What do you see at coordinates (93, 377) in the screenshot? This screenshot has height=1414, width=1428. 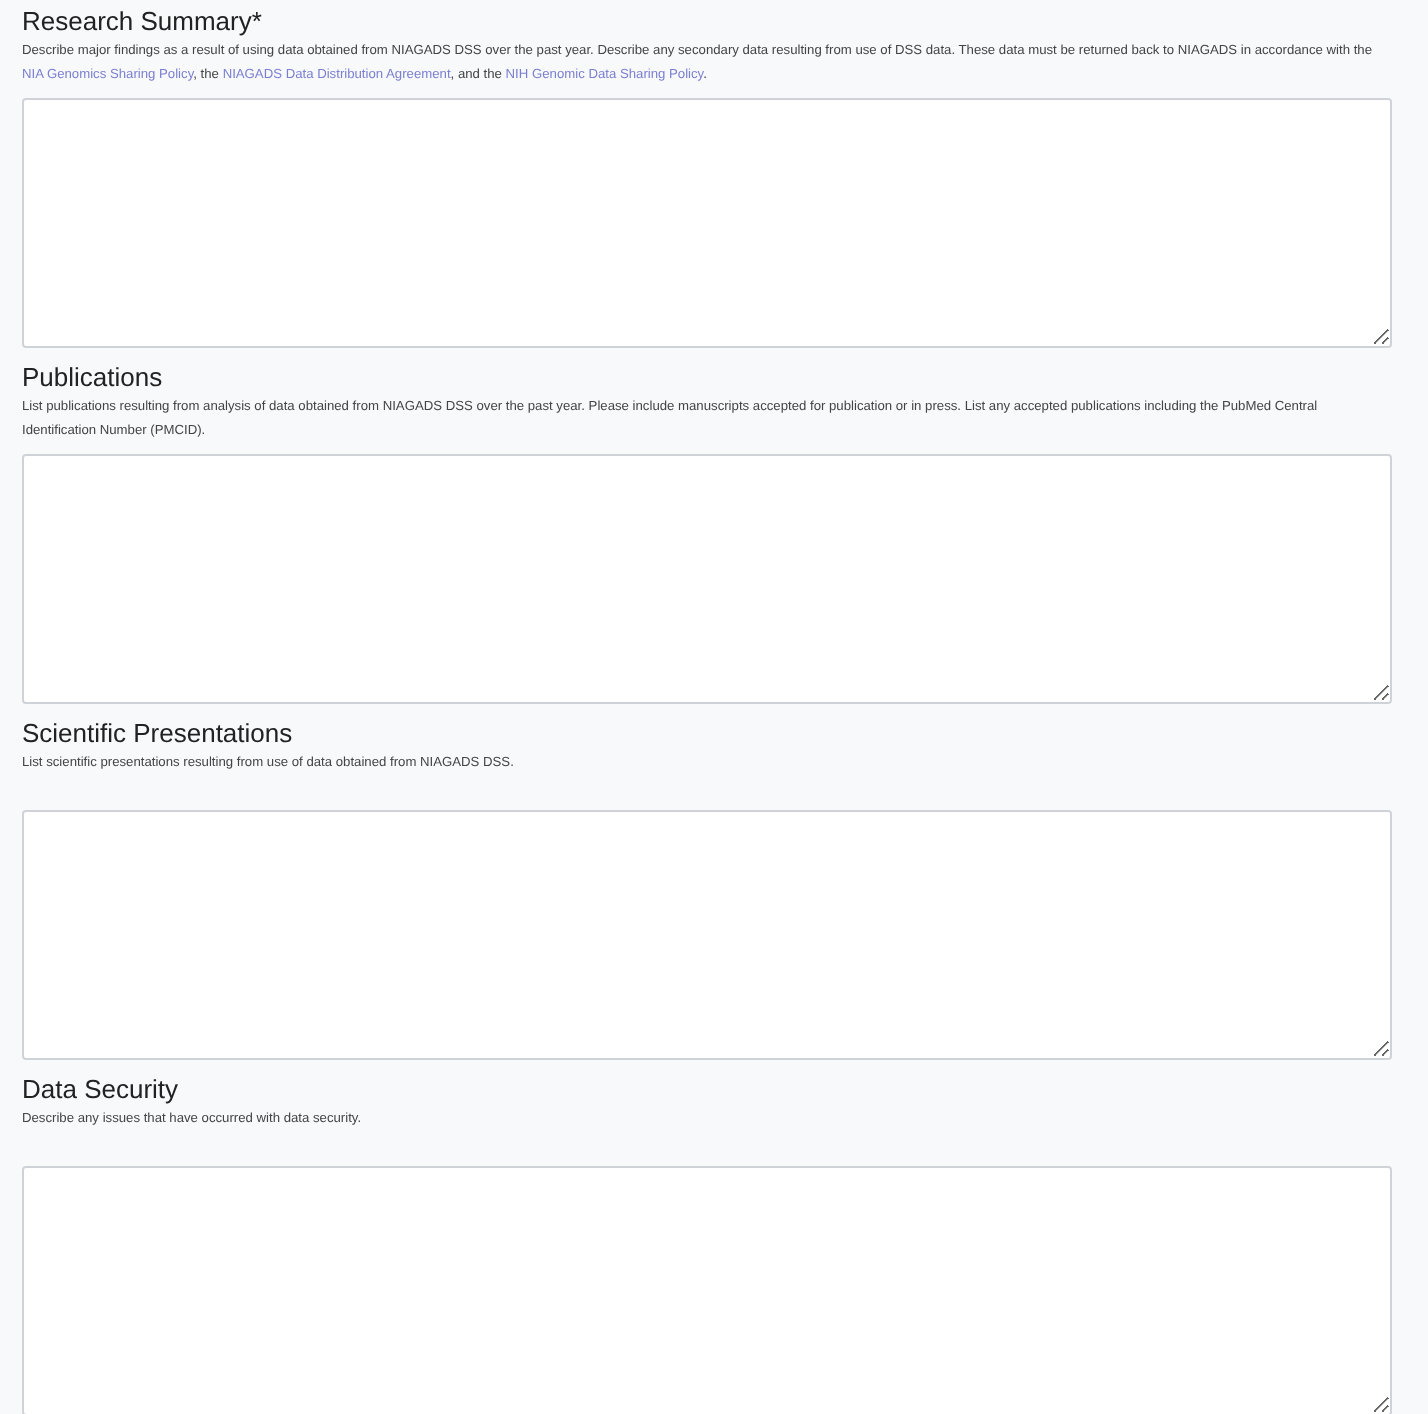 I see `section-heading: Publications` at bounding box center [93, 377].